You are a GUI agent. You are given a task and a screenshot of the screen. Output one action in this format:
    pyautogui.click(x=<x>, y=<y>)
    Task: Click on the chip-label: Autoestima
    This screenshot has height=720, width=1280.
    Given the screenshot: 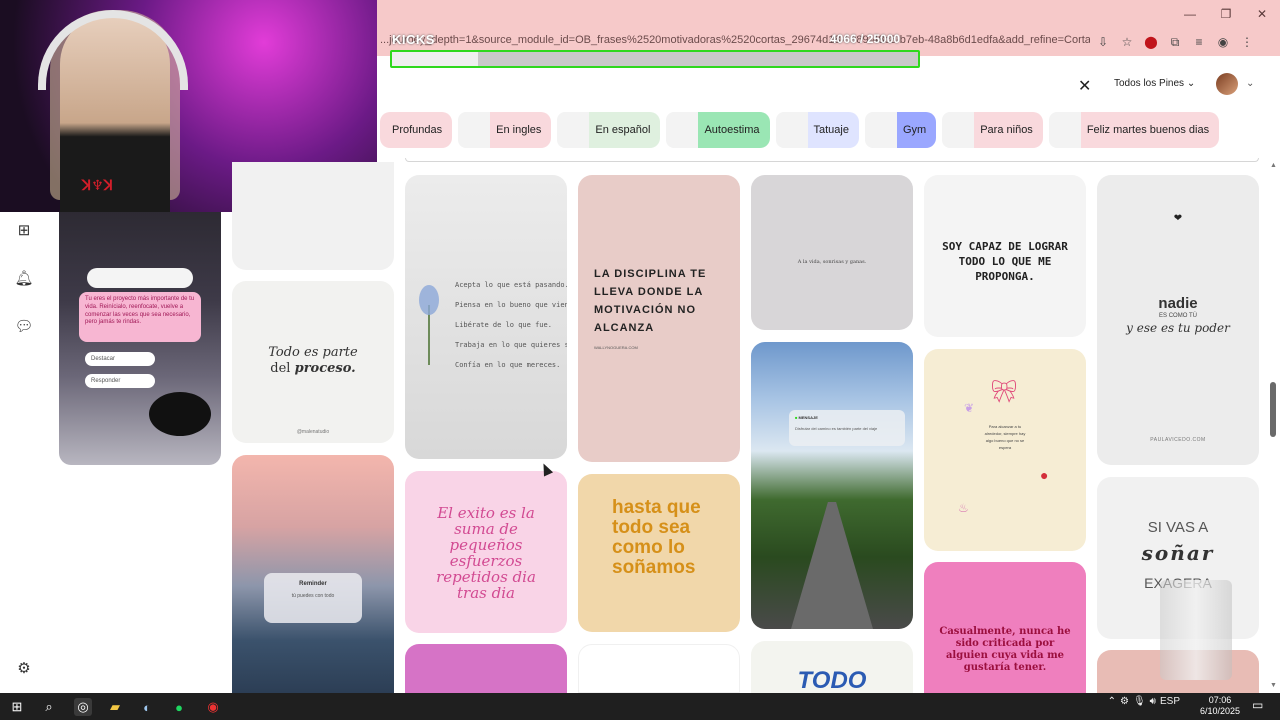 What is the action you would take?
    pyautogui.click(x=732, y=130)
    